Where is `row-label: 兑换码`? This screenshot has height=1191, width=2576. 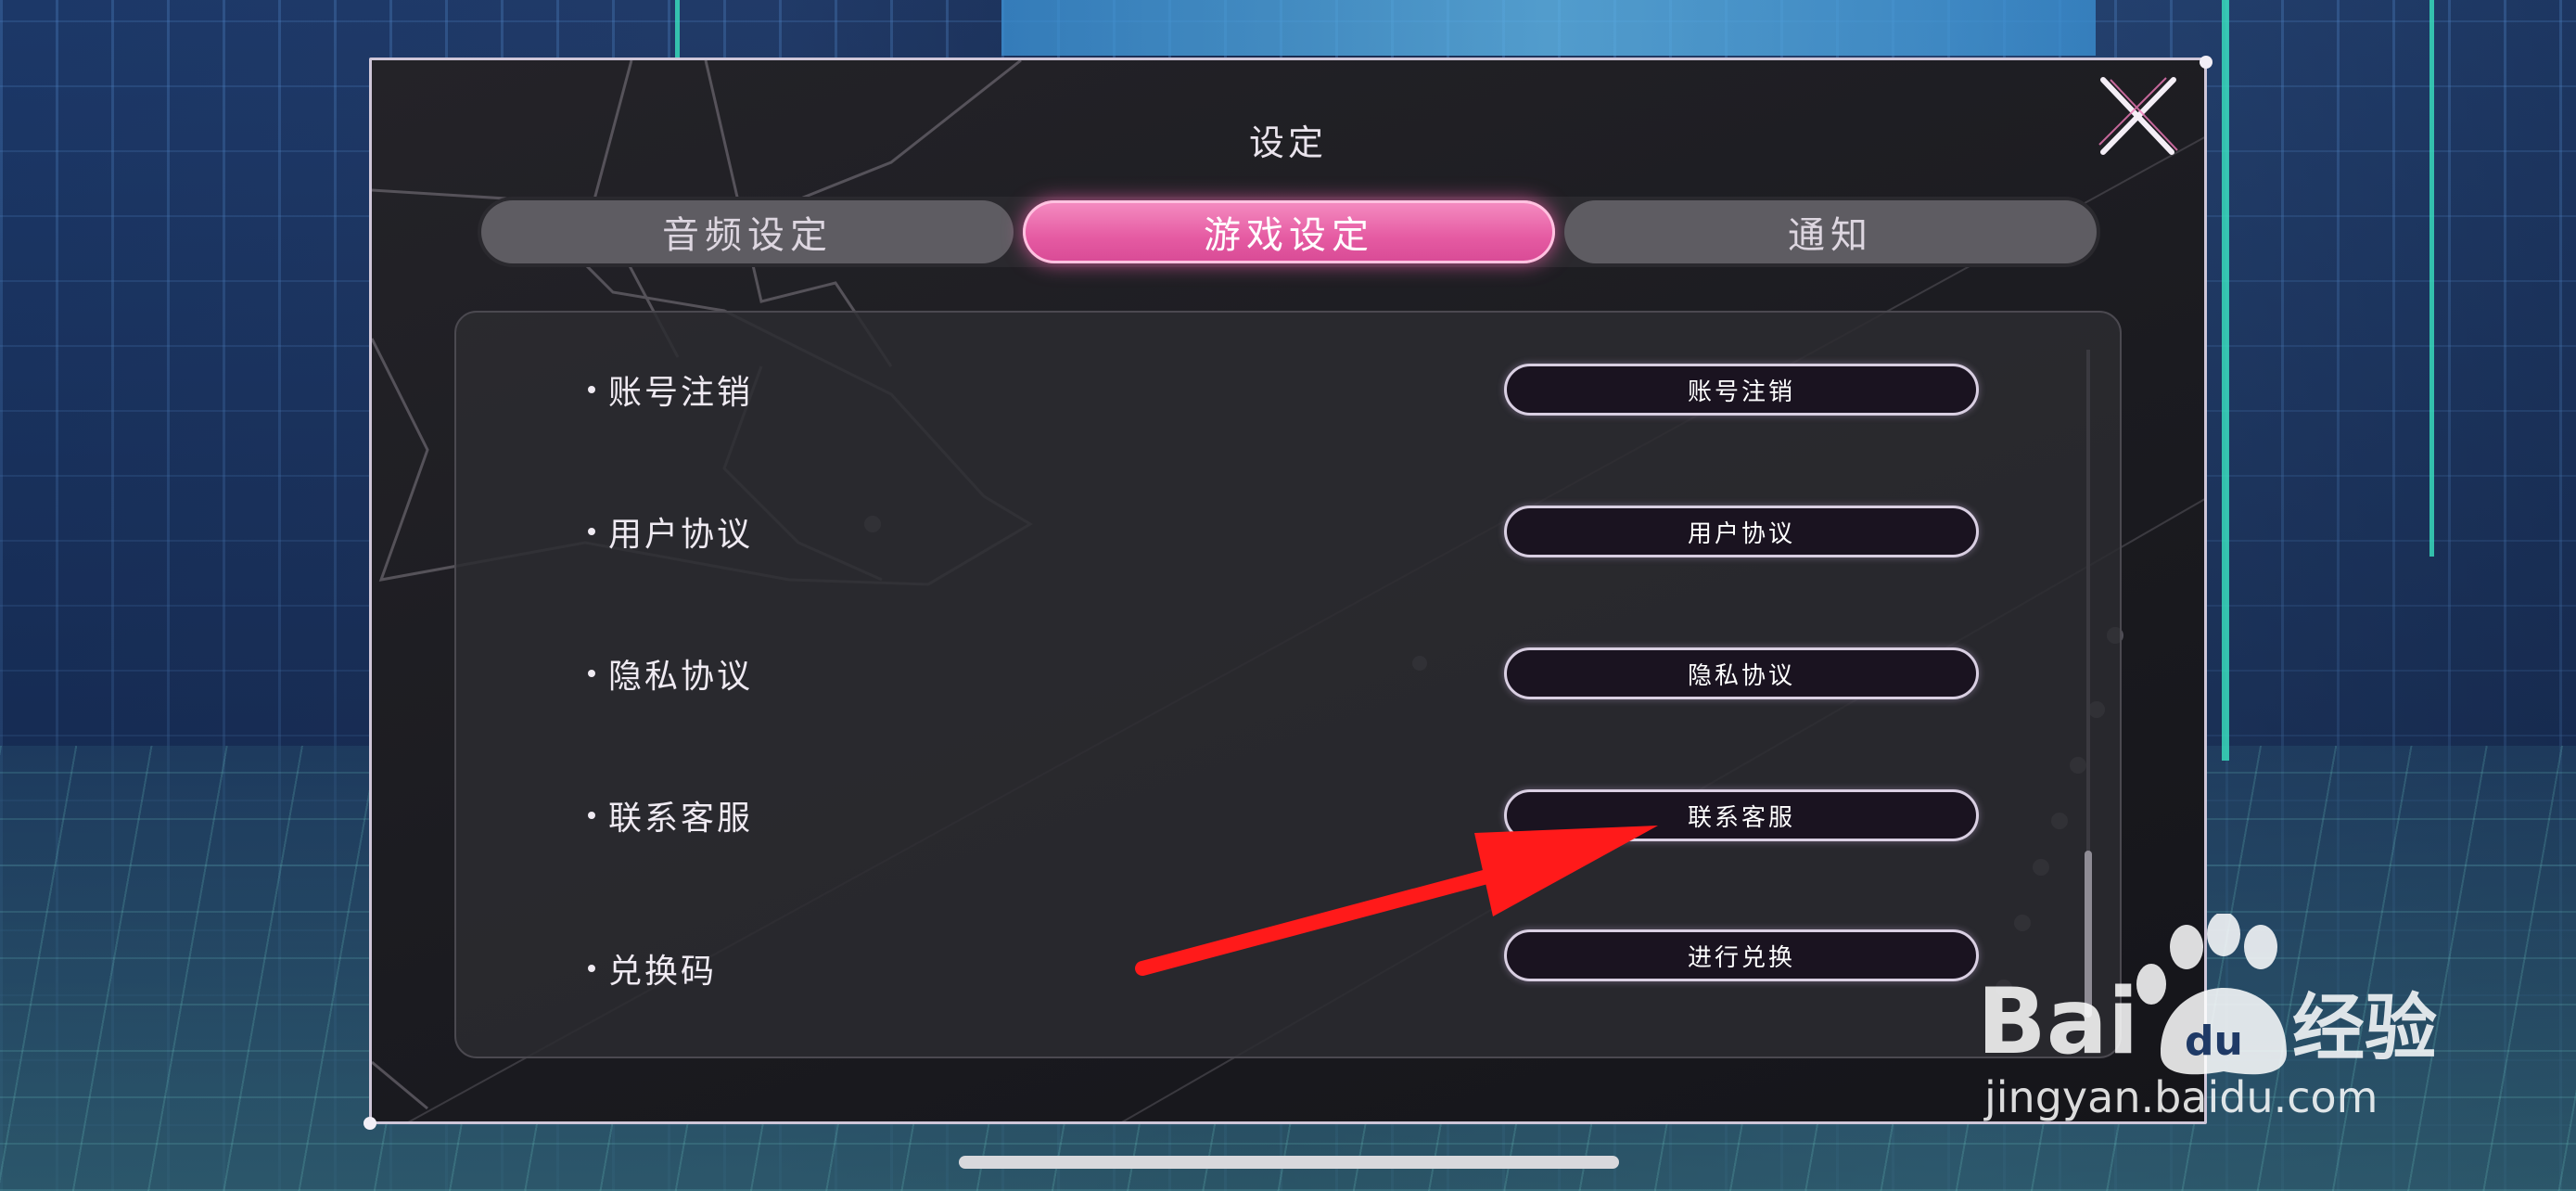
row-label: 兑换码 is located at coordinates (663, 972).